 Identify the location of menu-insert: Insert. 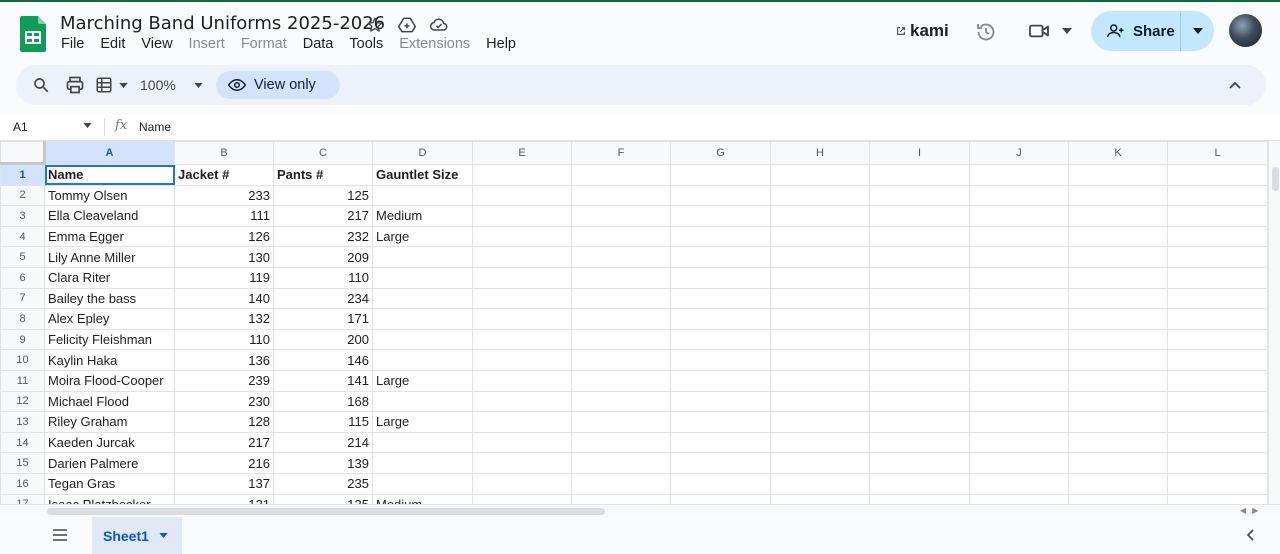
(207, 44).